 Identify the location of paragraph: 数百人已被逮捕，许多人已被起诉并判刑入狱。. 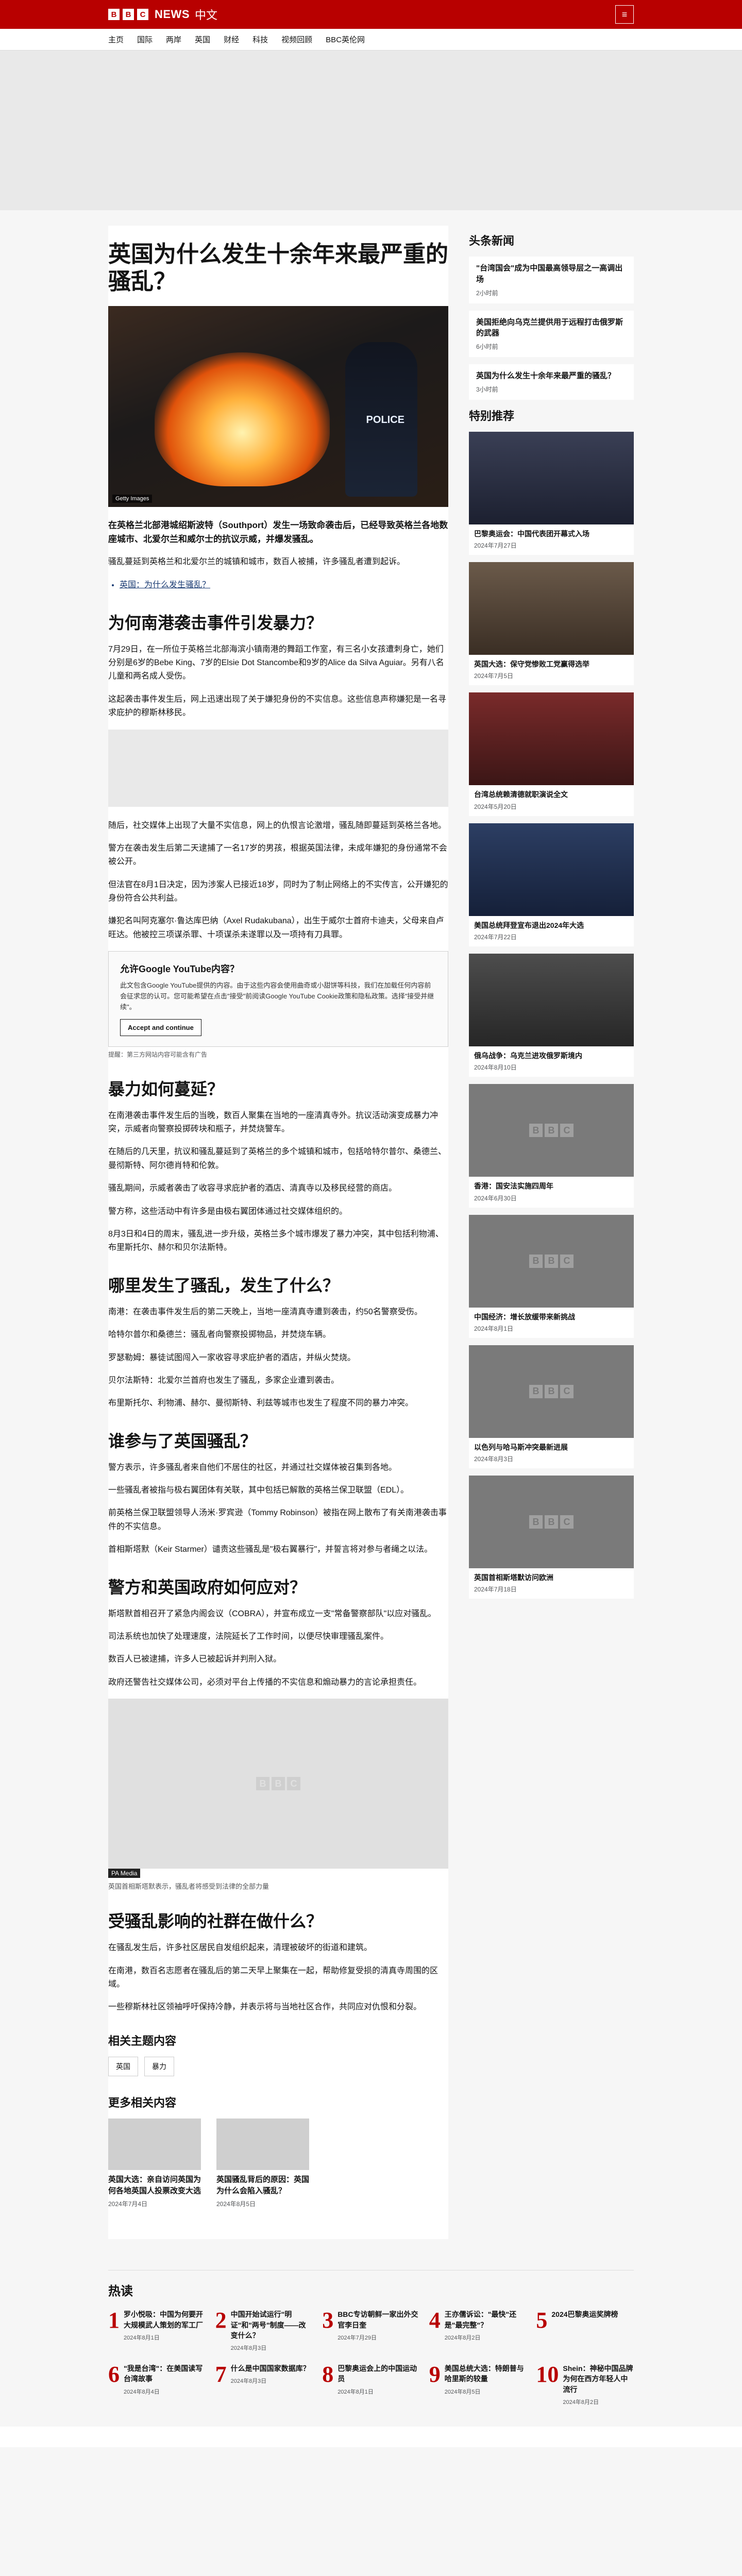
(195, 1659).